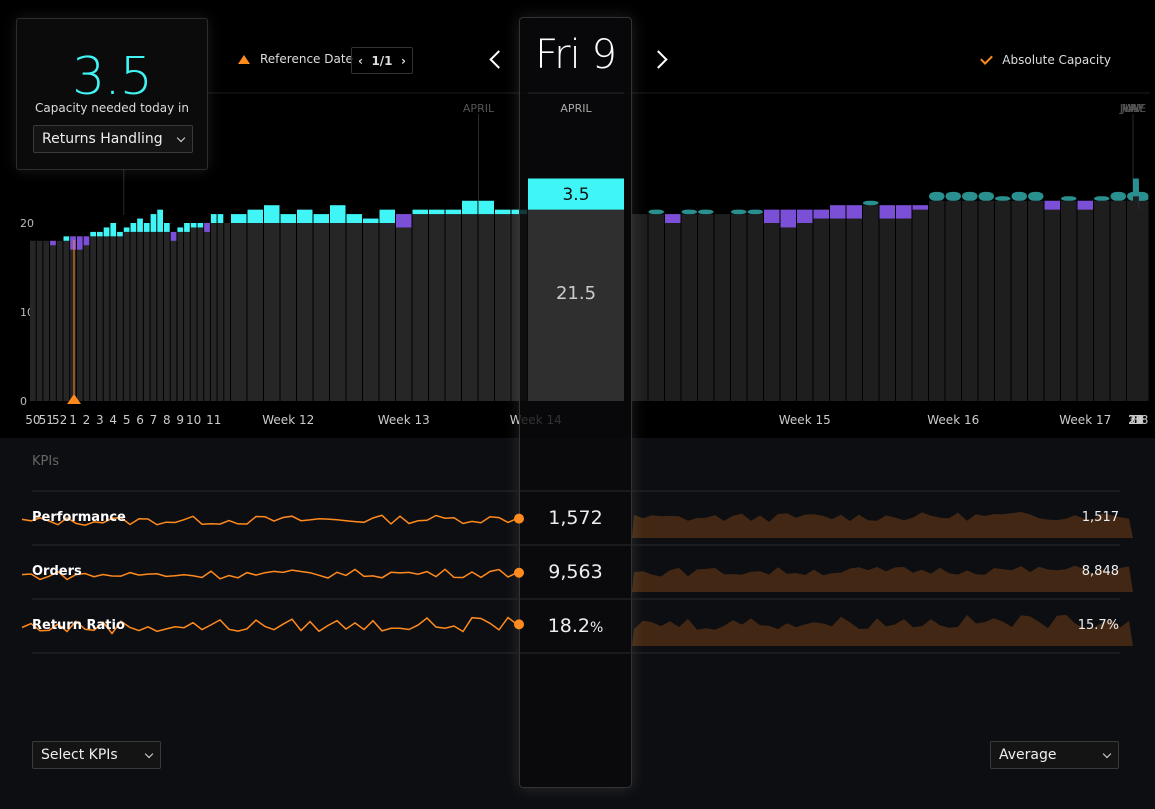 Image resolution: width=1155 pixels, height=809 pixels. Describe the element at coordinates (57, 571) in the screenshot. I see `kpi-name-orders: Orders` at that location.